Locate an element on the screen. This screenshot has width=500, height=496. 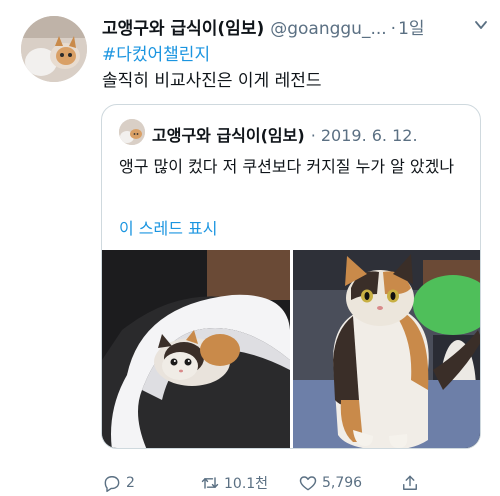
quoted-tweet-header: 고앵구와 급식이(임보) · 2019. 6. 12. is located at coordinates (285, 134).